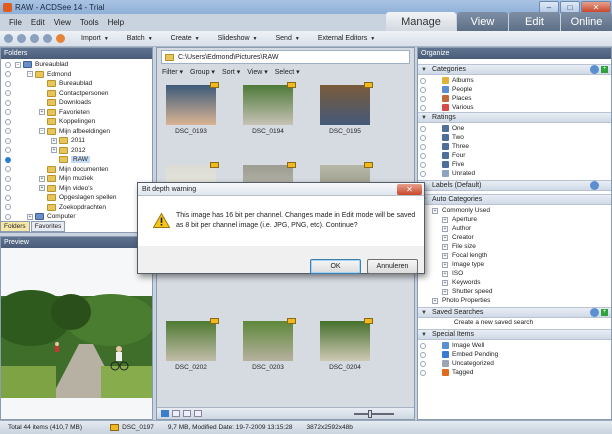  What do you see at coordinates (514, 345) in the screenshot?
I see `special-item: Image Well` at bounding box center [514, 345].